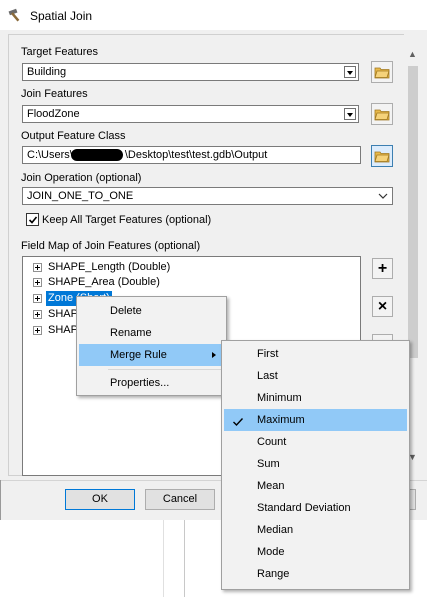 The width and height of the screenshot is (427, 597). I want to click on plus-icon: +, so click(382, 268).